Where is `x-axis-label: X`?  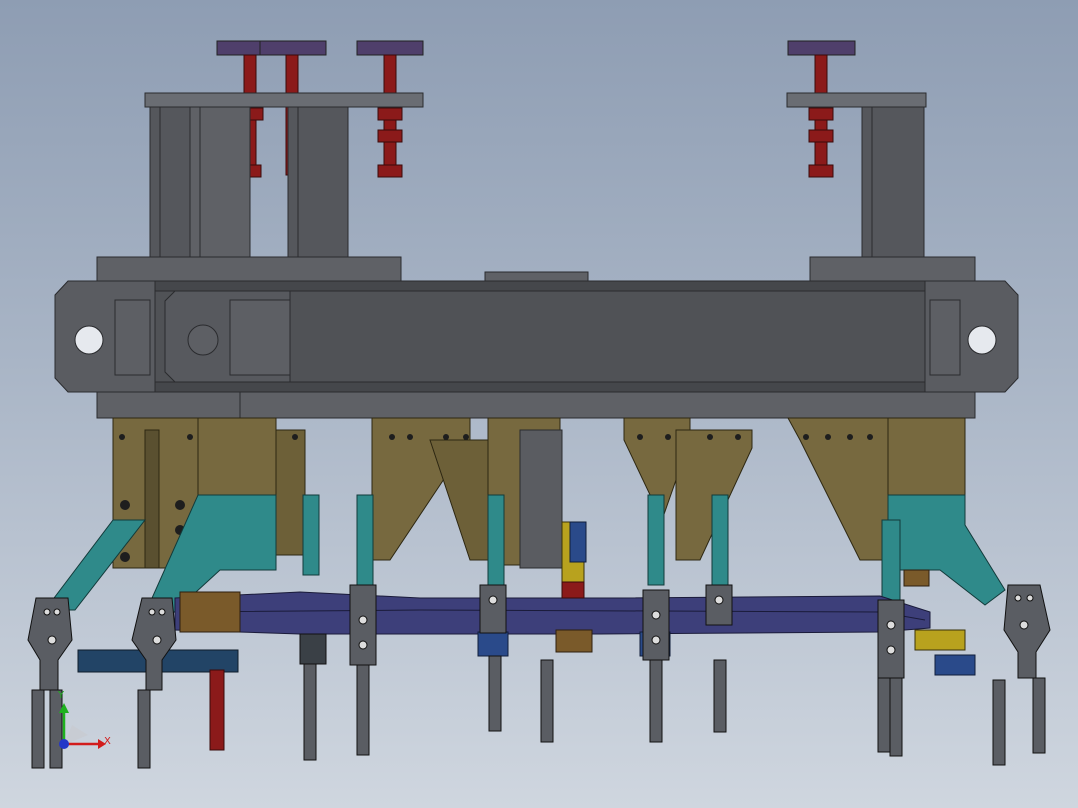 x-axis-label: X is located at coordinates (107, 741).